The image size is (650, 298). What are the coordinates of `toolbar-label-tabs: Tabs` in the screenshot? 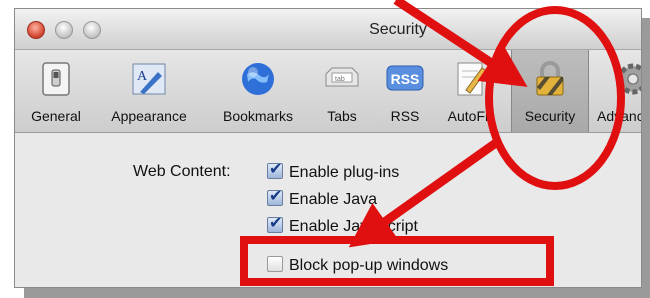 It's located at (342, 116).